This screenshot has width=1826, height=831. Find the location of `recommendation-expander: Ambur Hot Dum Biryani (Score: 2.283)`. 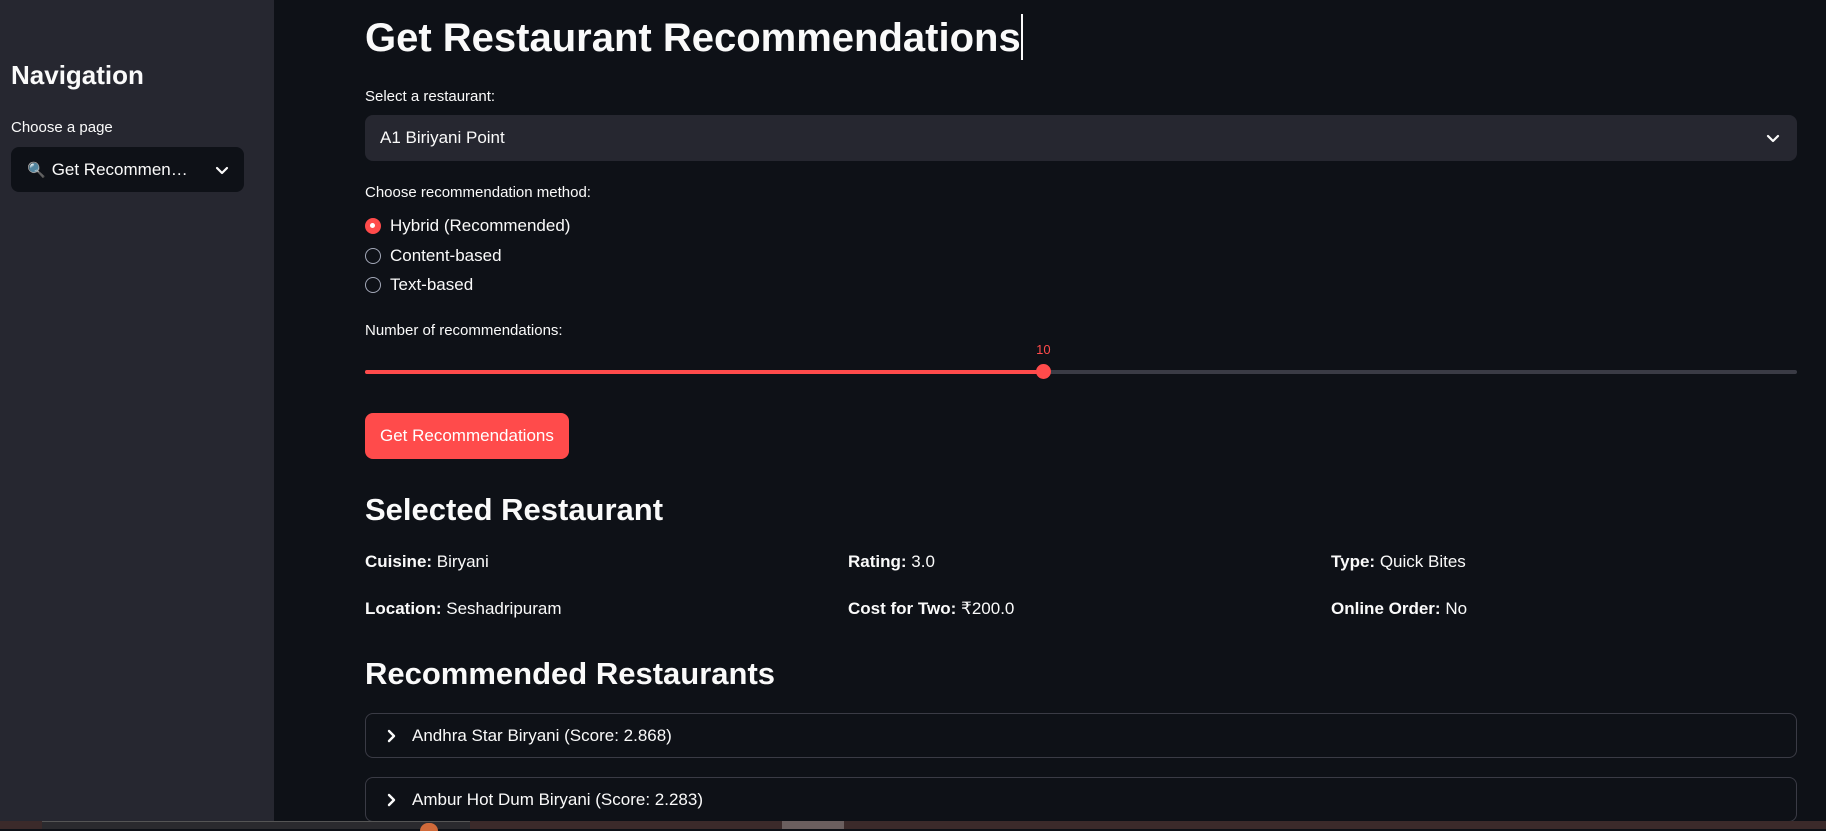

recommendation-expander: Ambur Hot Dum Biryani (Score: 2.283) is located at coordinates (1081, 799).